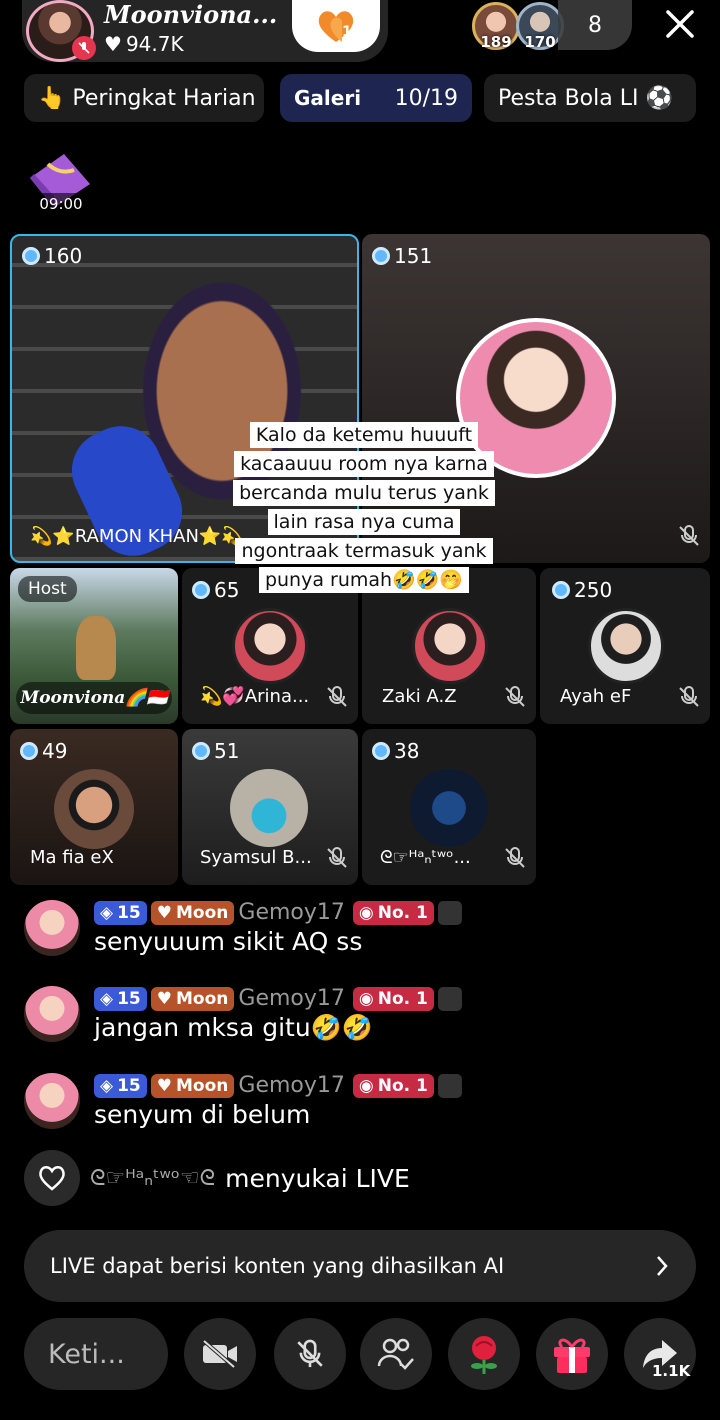 Image resolution: width=720 pixels, height=1420 pixels. Describe the element at coordinates (407, 751) in the screenshot. I see `score-value: 38` at that location.